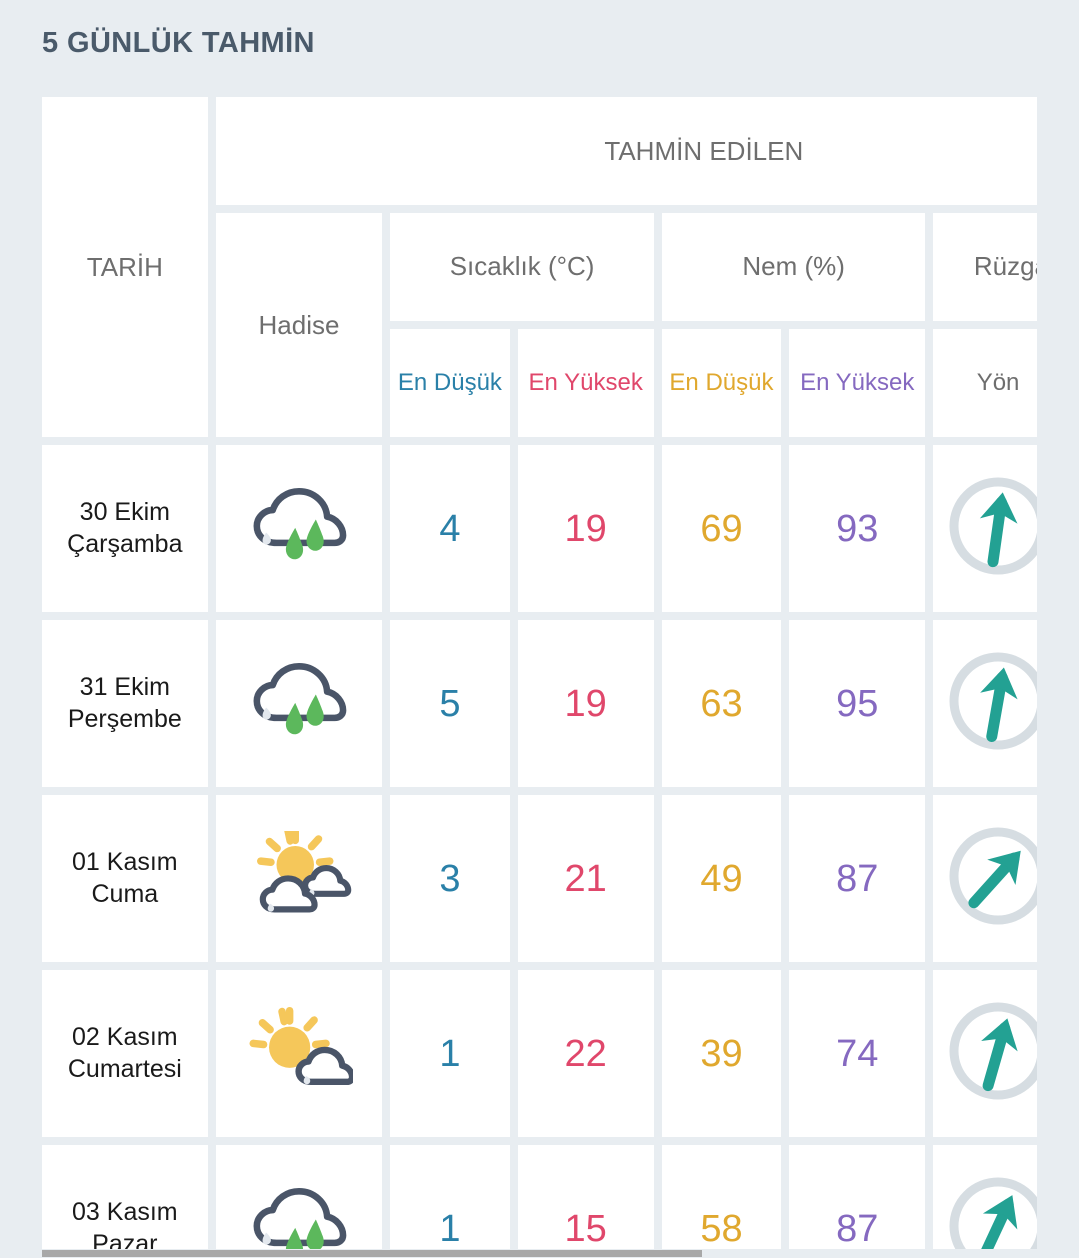 The image size is (1079, 1258). I want to click on cell-temp-max: 15, so click(585, 1197).